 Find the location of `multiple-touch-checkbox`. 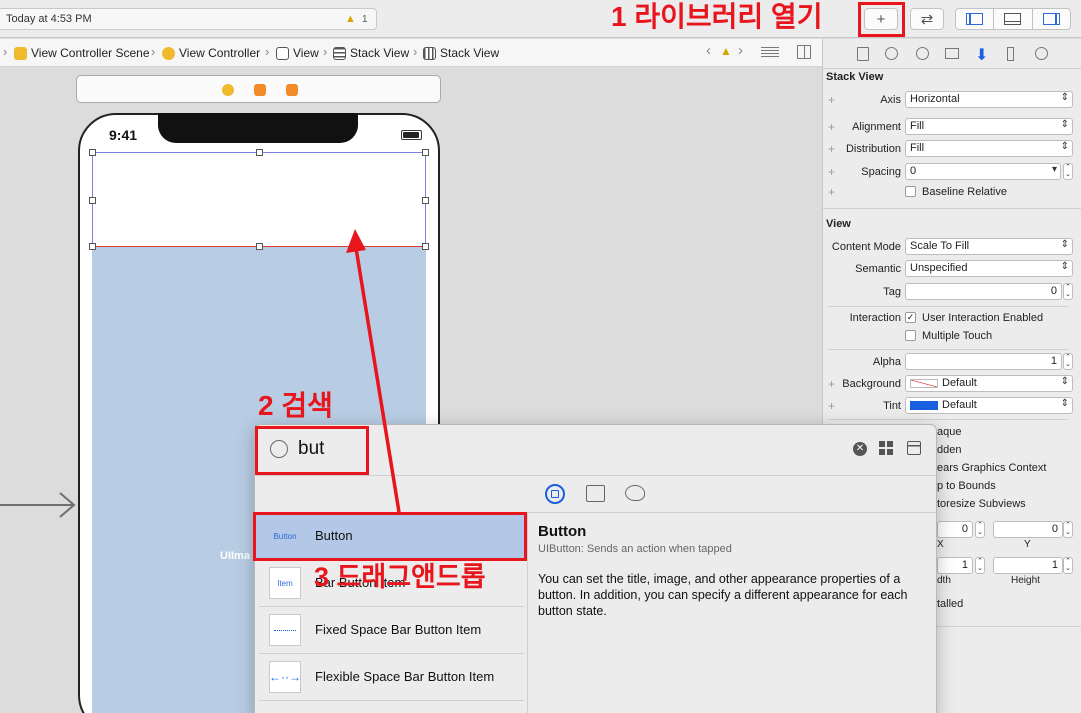

multiple-touch-checkbox is located at coordinates (910, 335).